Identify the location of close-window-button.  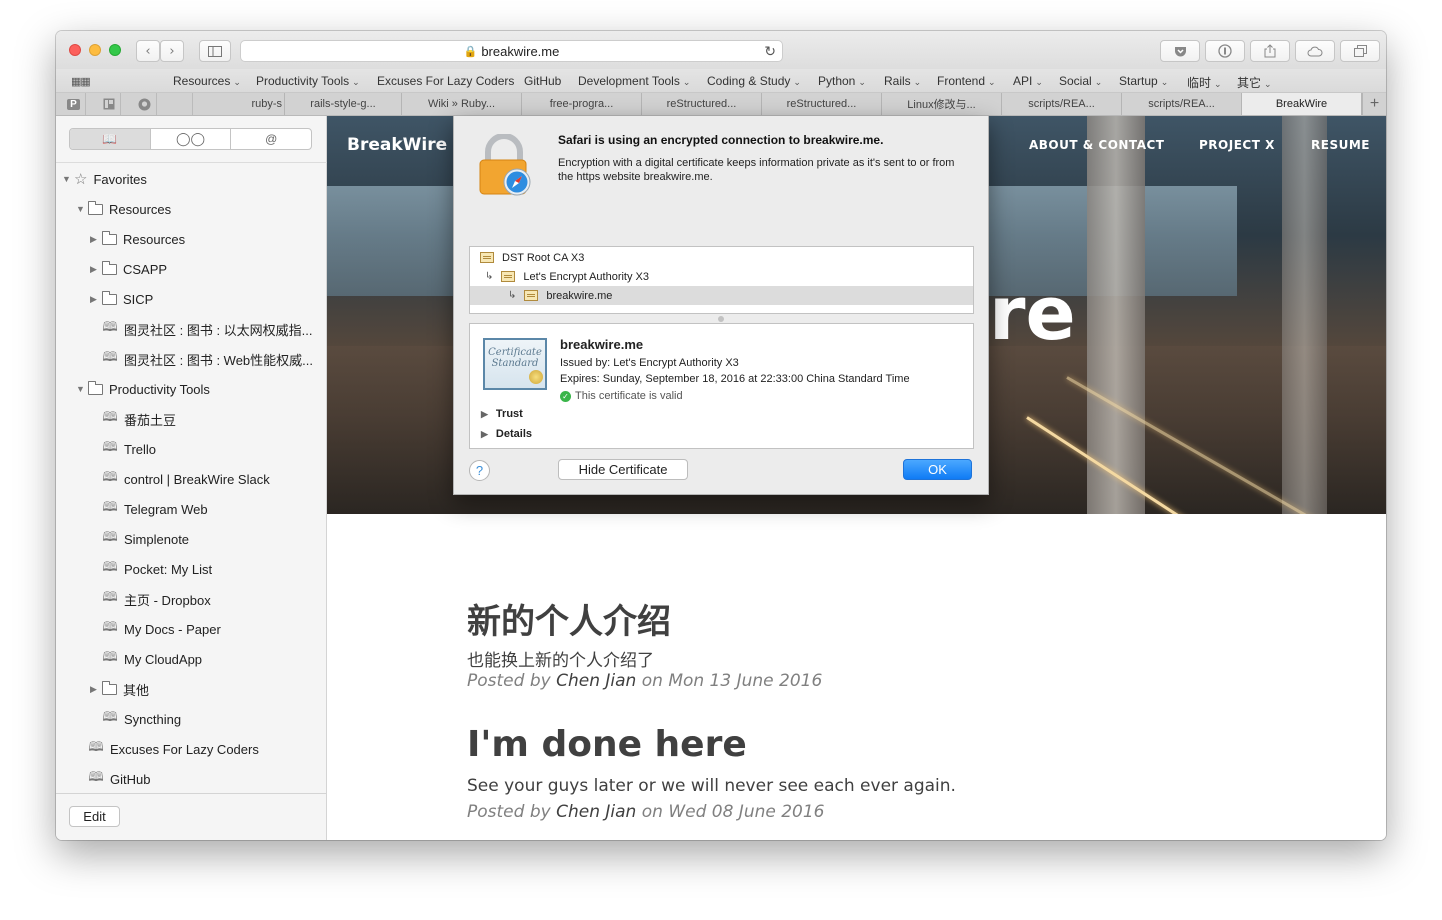
(75, 50).